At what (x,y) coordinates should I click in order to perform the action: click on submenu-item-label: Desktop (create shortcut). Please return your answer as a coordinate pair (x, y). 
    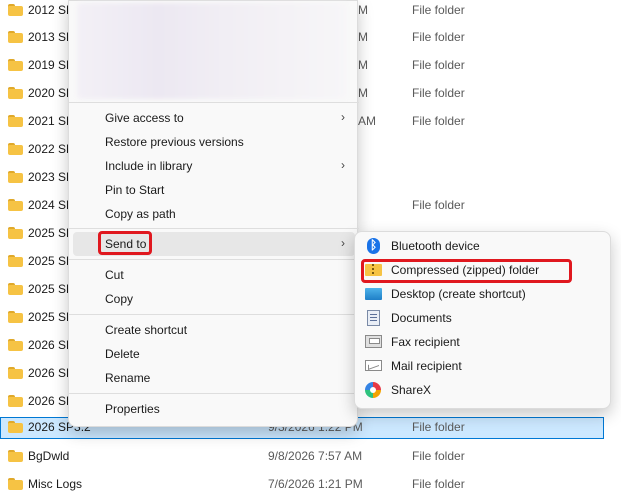
    Looking at the image, I should click on (458, 294).